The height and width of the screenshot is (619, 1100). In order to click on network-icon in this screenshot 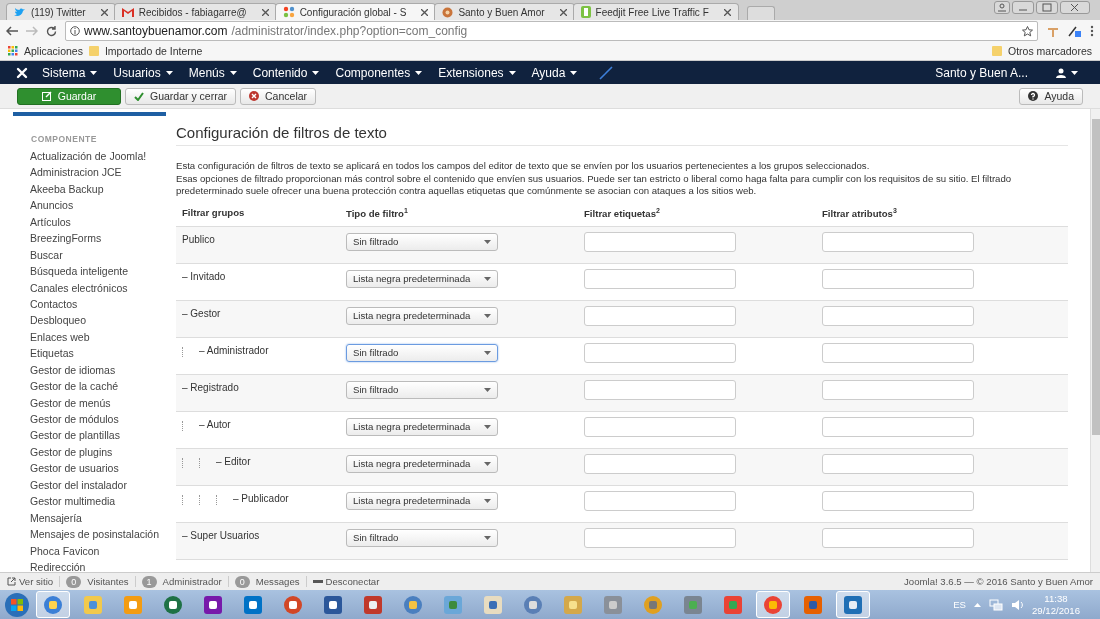, I will do `click(996, 604)`.